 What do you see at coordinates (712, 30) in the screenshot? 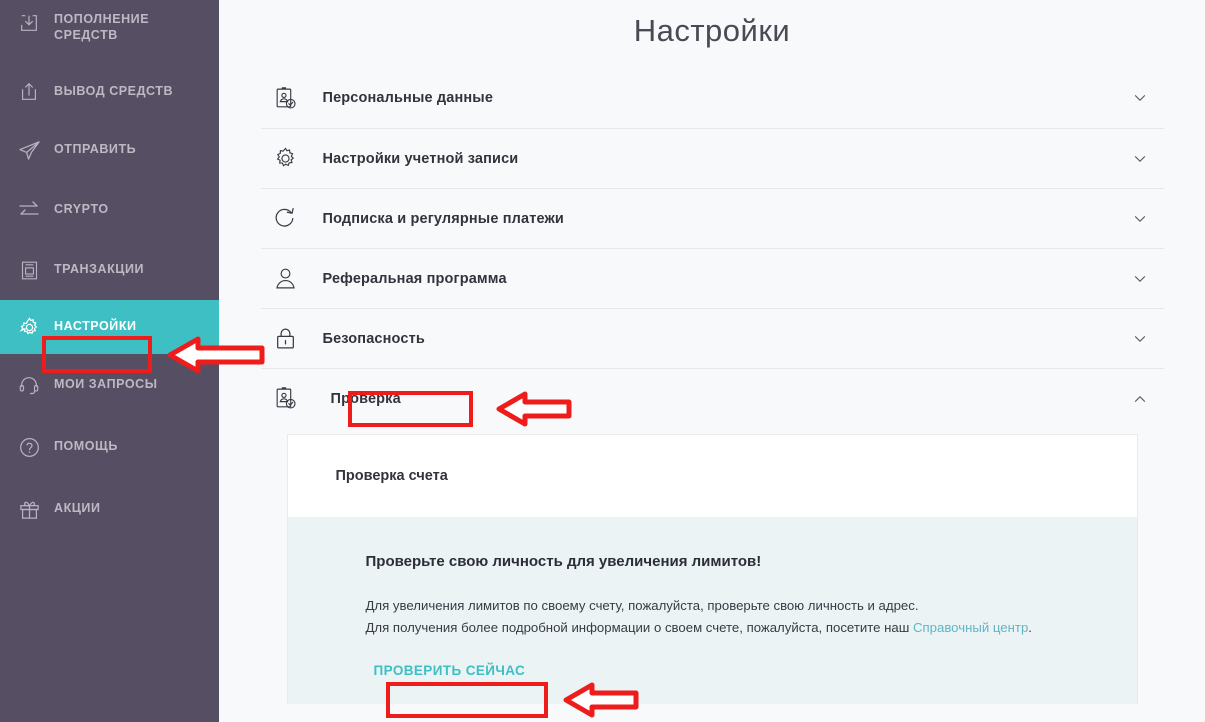
I see `page-title: Настройки` at bounding box center [712, 30].